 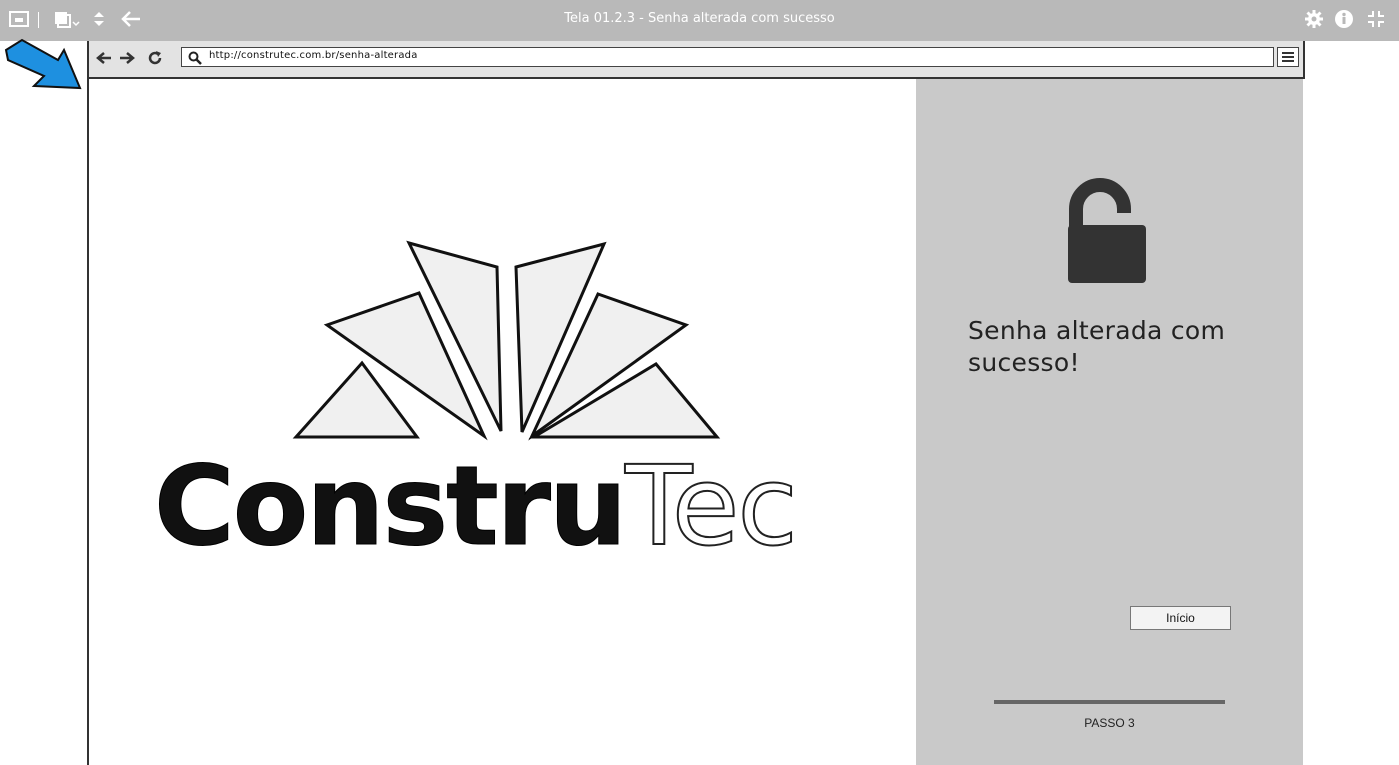 I want to click on hamburger-icon, so click(x=1288, y=57).